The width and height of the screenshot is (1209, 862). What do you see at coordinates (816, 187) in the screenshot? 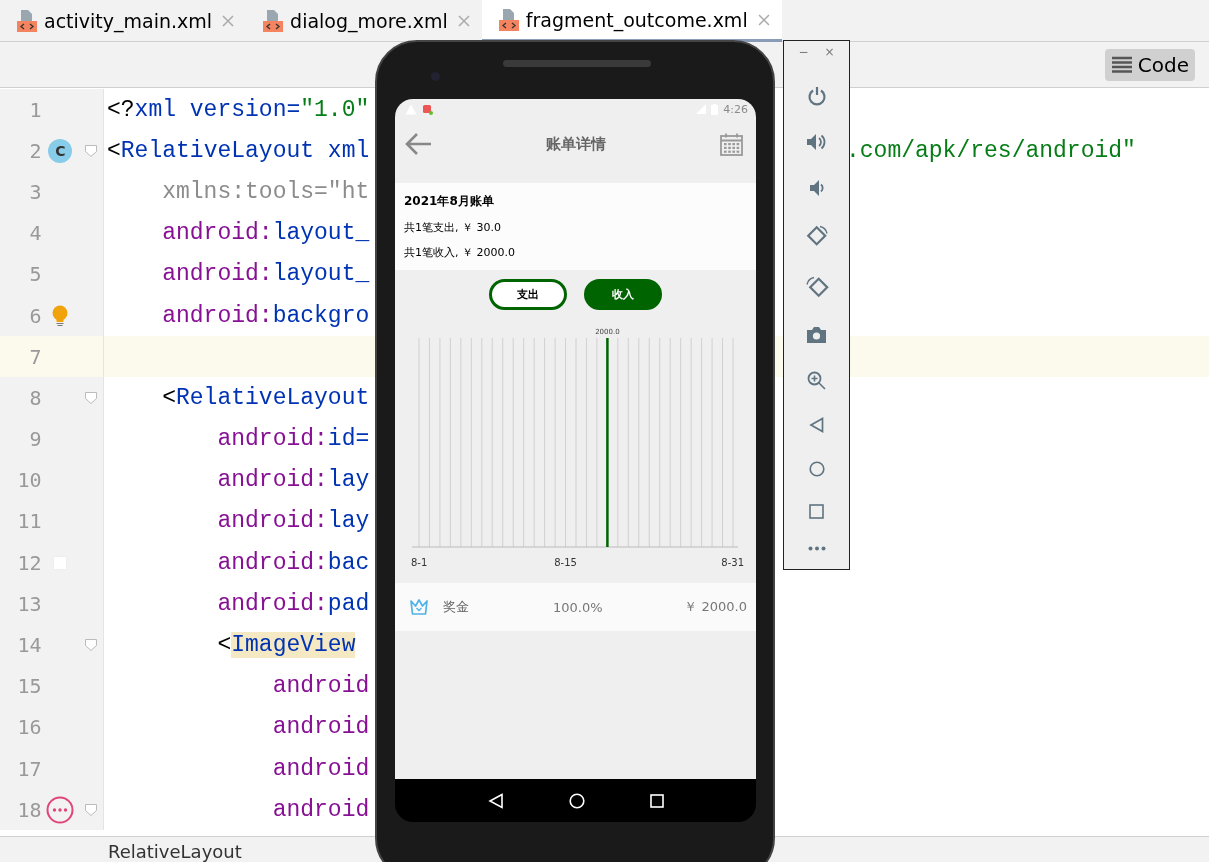
I see `volume-down-icon` at bounding box center [816, 187].